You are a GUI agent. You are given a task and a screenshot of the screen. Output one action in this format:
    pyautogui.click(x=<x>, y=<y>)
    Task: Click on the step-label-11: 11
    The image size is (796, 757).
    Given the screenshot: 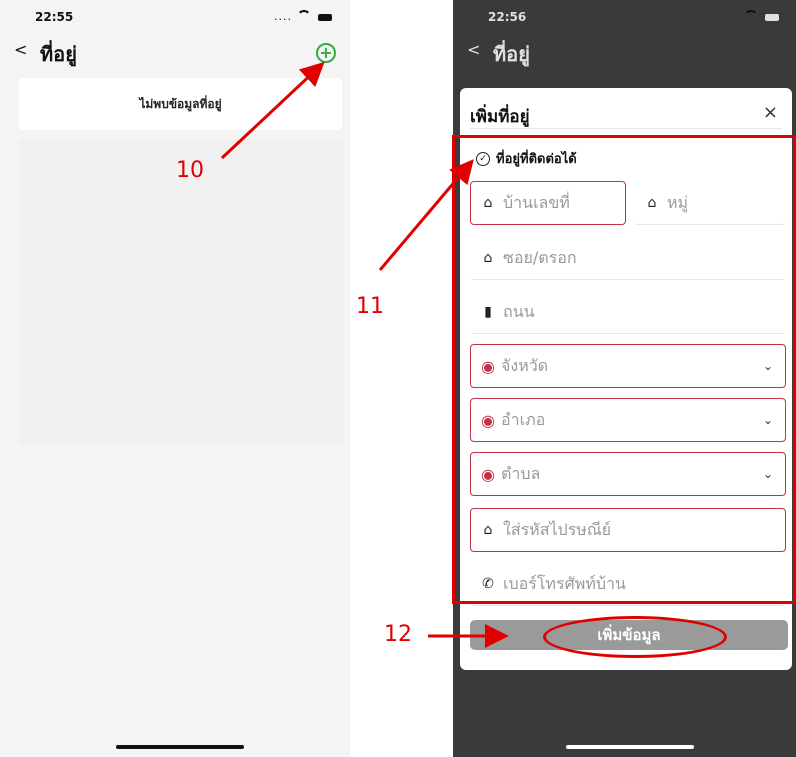 What is the action you would take?
    pyautogui.click(x=370, y=306)
    